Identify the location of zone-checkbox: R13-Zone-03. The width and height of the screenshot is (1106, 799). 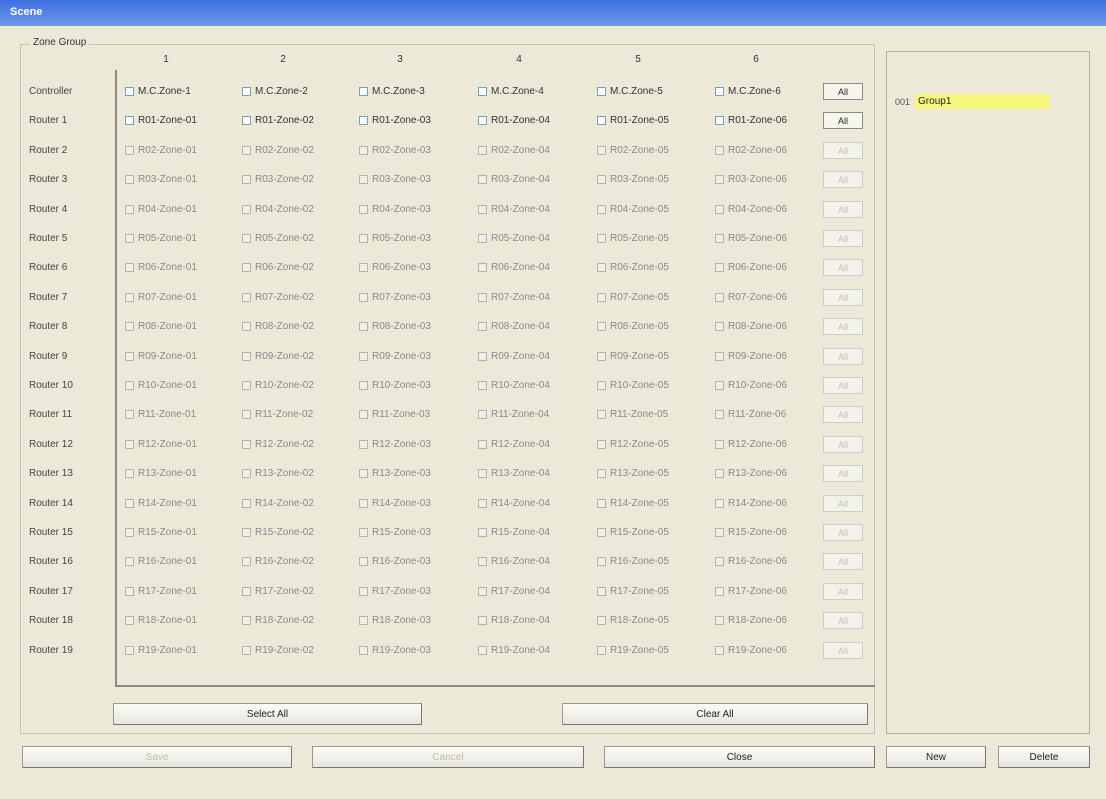
(395, 473).